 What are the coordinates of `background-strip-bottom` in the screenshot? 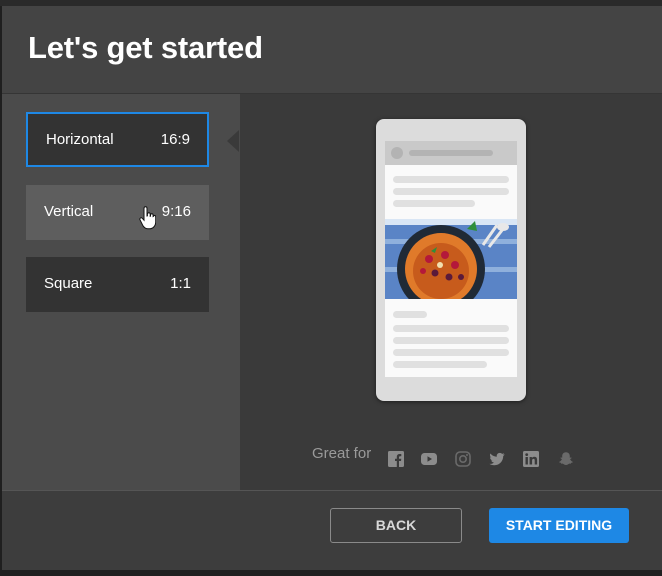 It's located at (331, 573).